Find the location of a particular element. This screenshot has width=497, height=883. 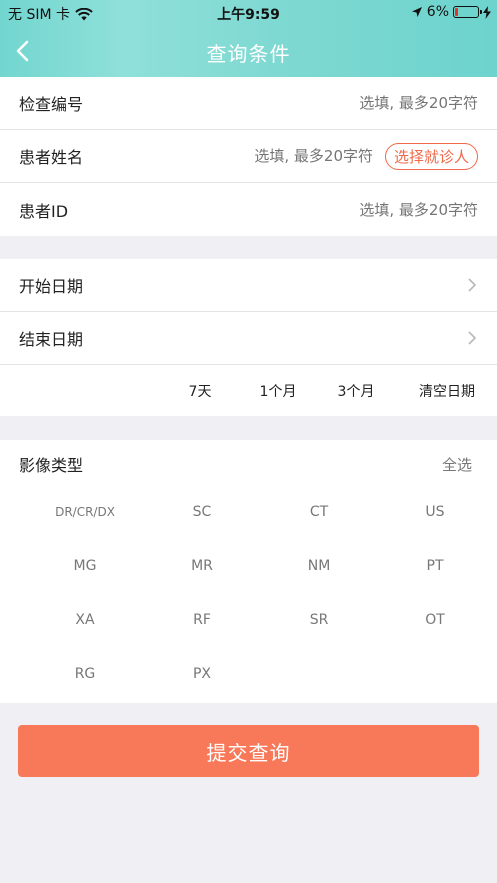

battery-percent: 6% is located at coordinates (437, 12).